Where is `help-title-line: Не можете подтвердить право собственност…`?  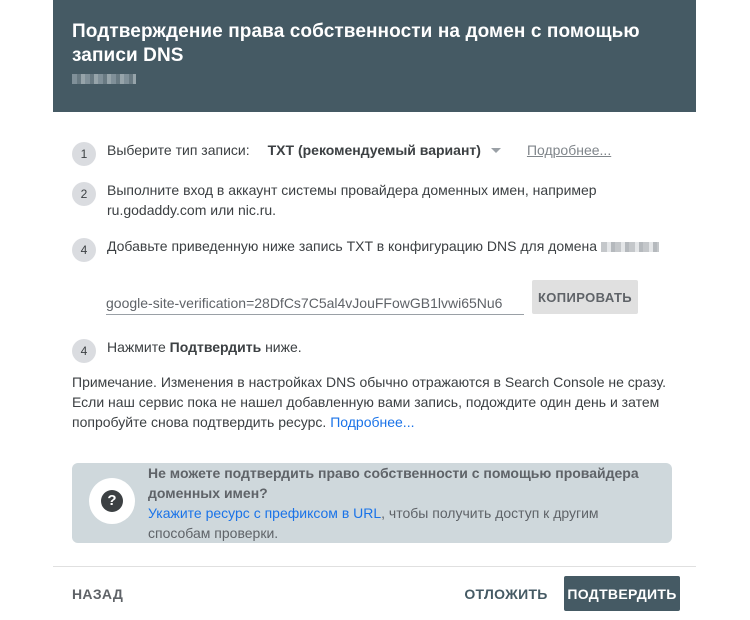 help-title-line: Не можете подтвердить право собственност… is located at coordinates (393, 473).